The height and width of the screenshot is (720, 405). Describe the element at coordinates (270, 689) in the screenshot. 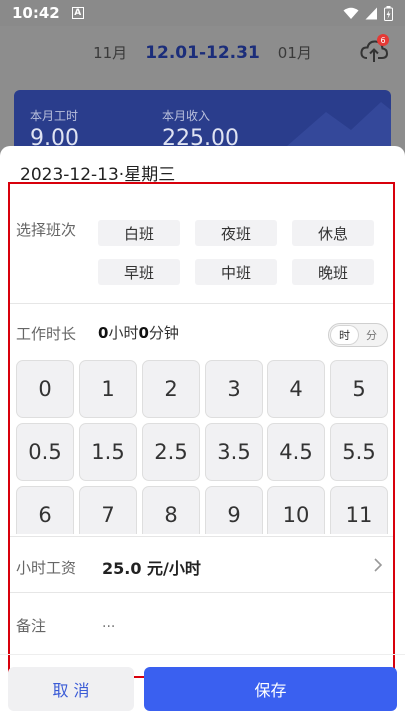

I see `save-button: 保存` at that location.